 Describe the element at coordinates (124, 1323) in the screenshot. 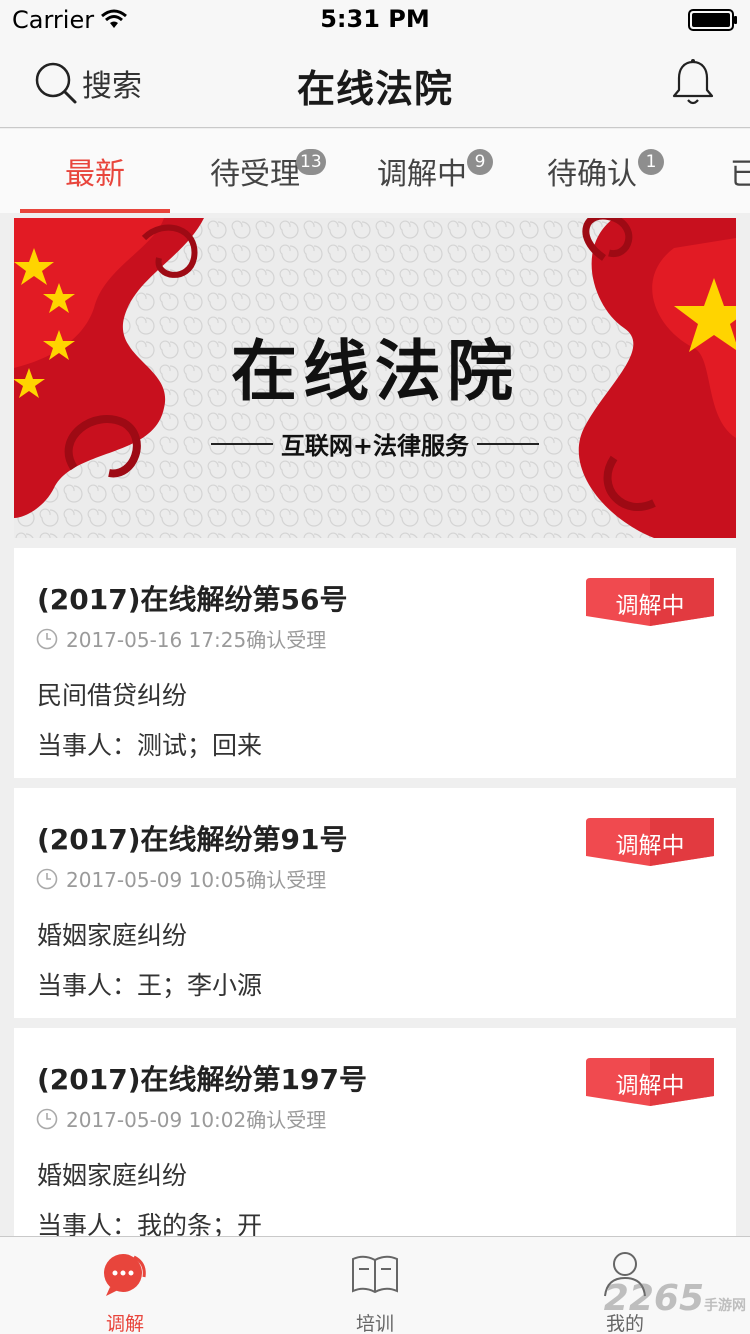

I see `bottom-tab-label: 调解` at that location.